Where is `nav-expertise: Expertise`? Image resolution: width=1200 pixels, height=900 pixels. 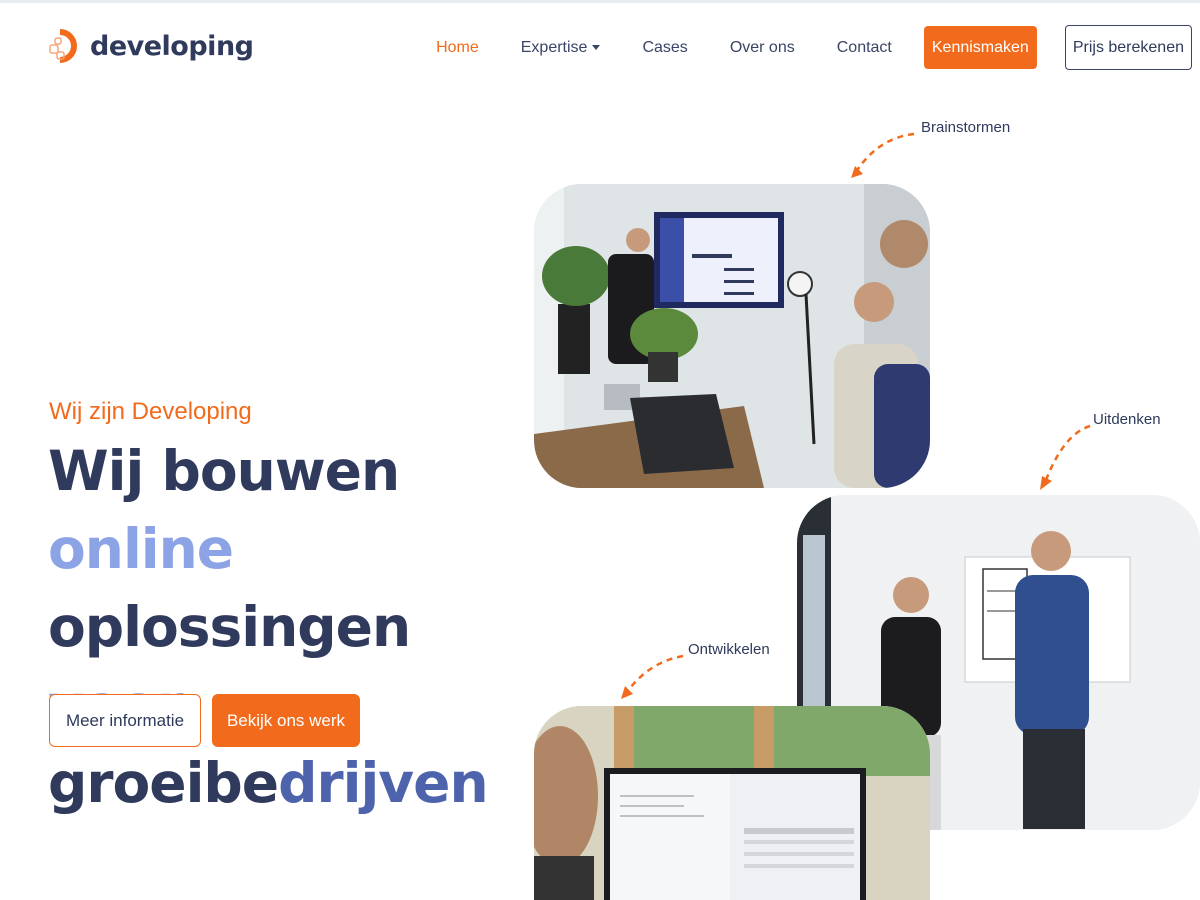 nav-expertise: Expertise is located at coordinates (561, 48).